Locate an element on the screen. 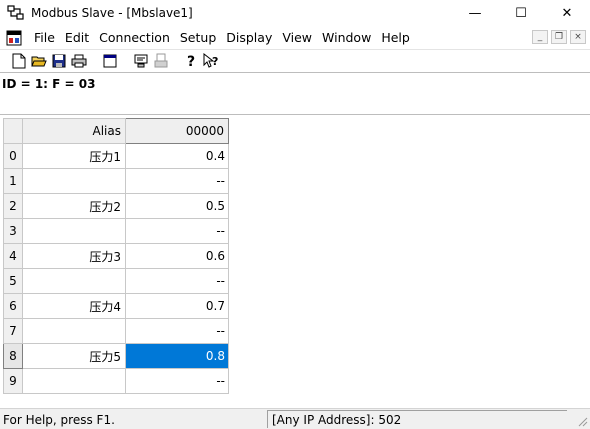 The width and height of the screenshot is (590, 429). table-row: 4 压力3 0.6 is located at coordinates (116, 256).